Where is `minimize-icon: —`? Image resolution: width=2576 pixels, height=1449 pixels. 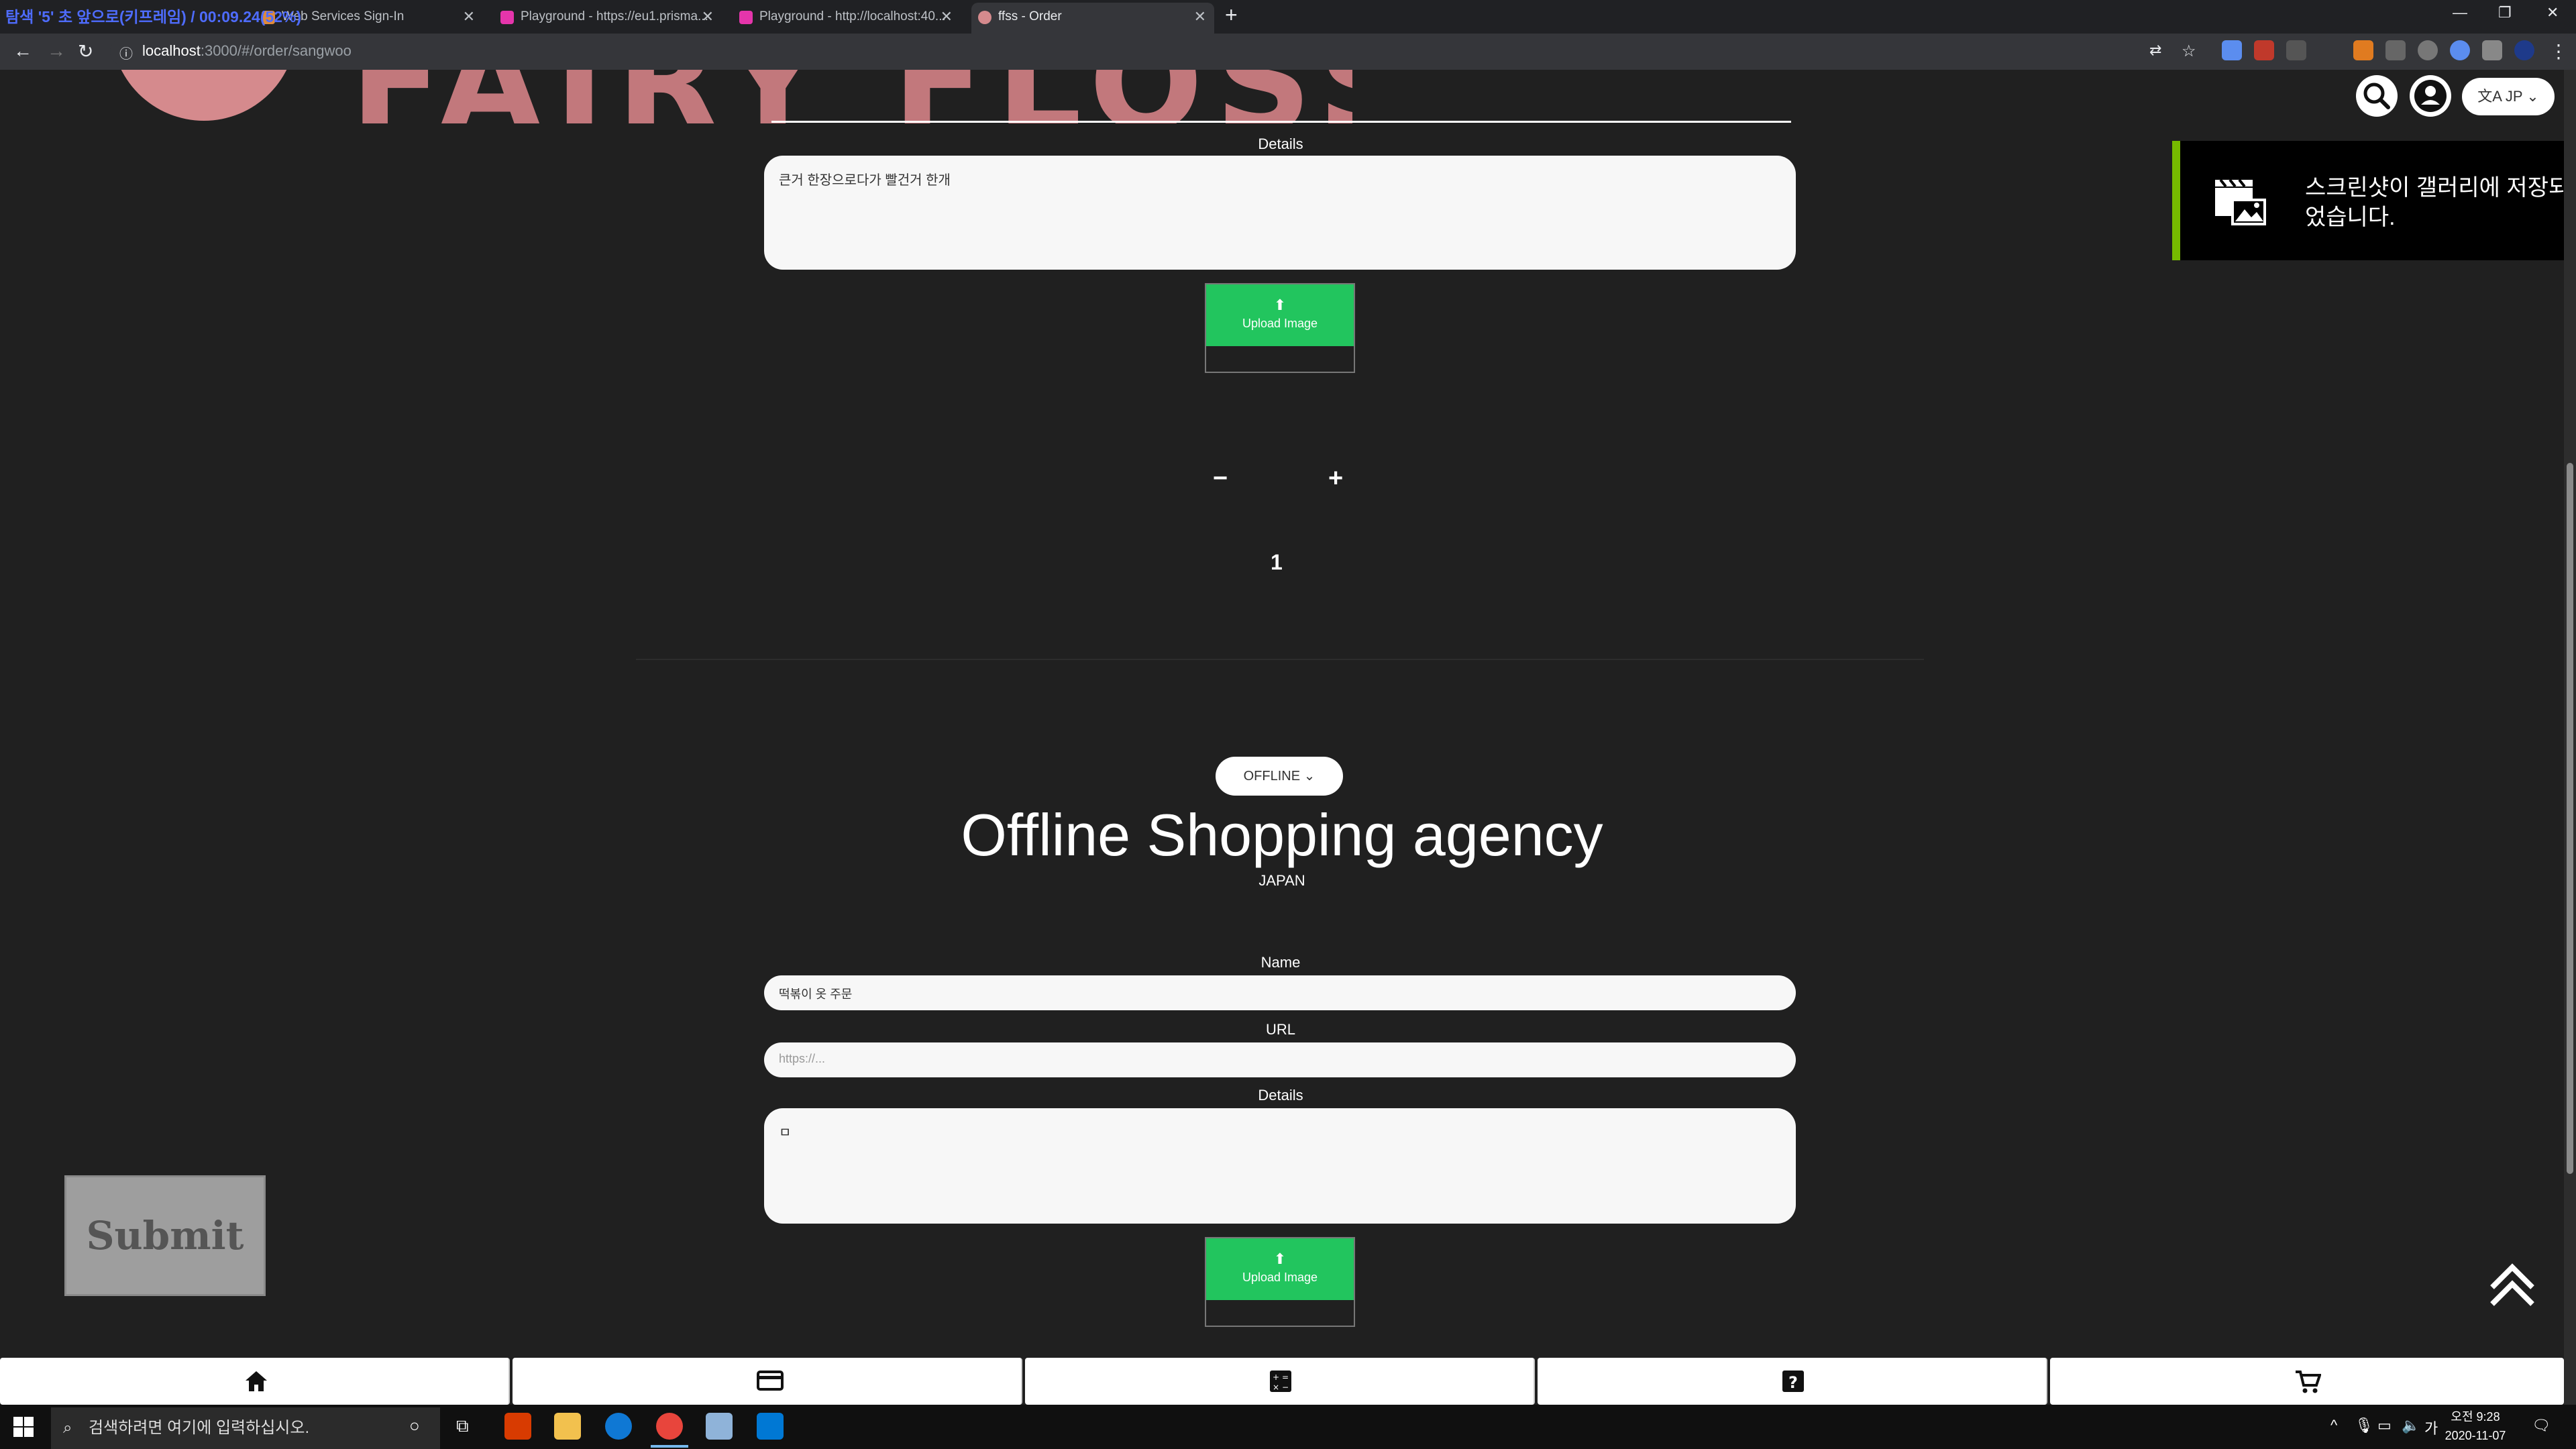 minimize-icon: — is located at coordinates (2460, 12).